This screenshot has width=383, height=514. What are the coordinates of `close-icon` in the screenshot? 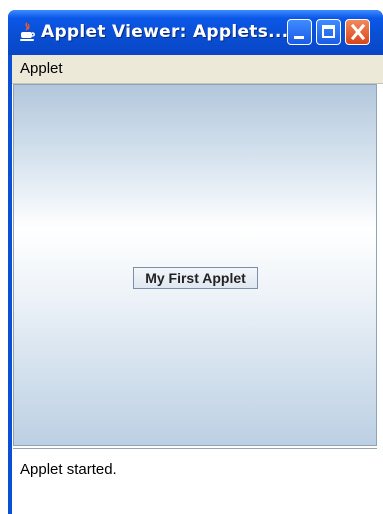 It's located at (358, 32).